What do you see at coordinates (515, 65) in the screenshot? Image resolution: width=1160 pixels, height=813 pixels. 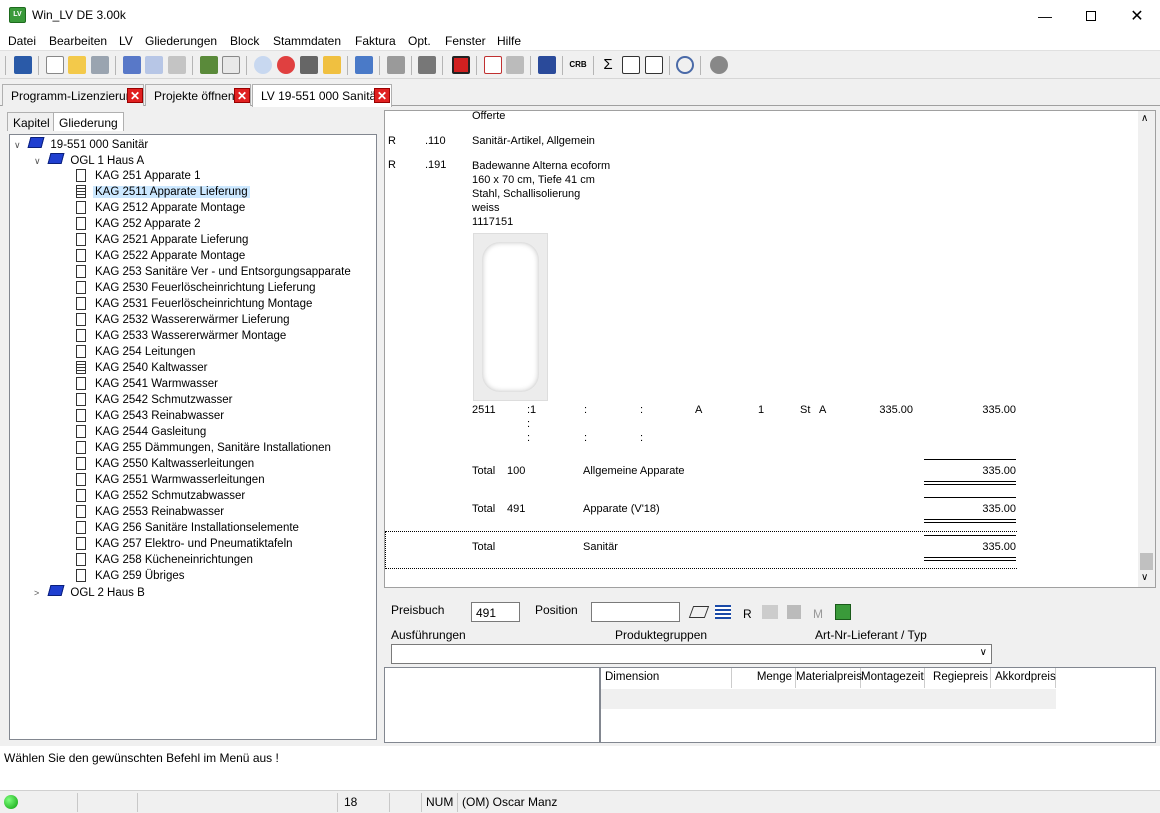 I see `copy-doc-icon` at bounding box center [515, 65].